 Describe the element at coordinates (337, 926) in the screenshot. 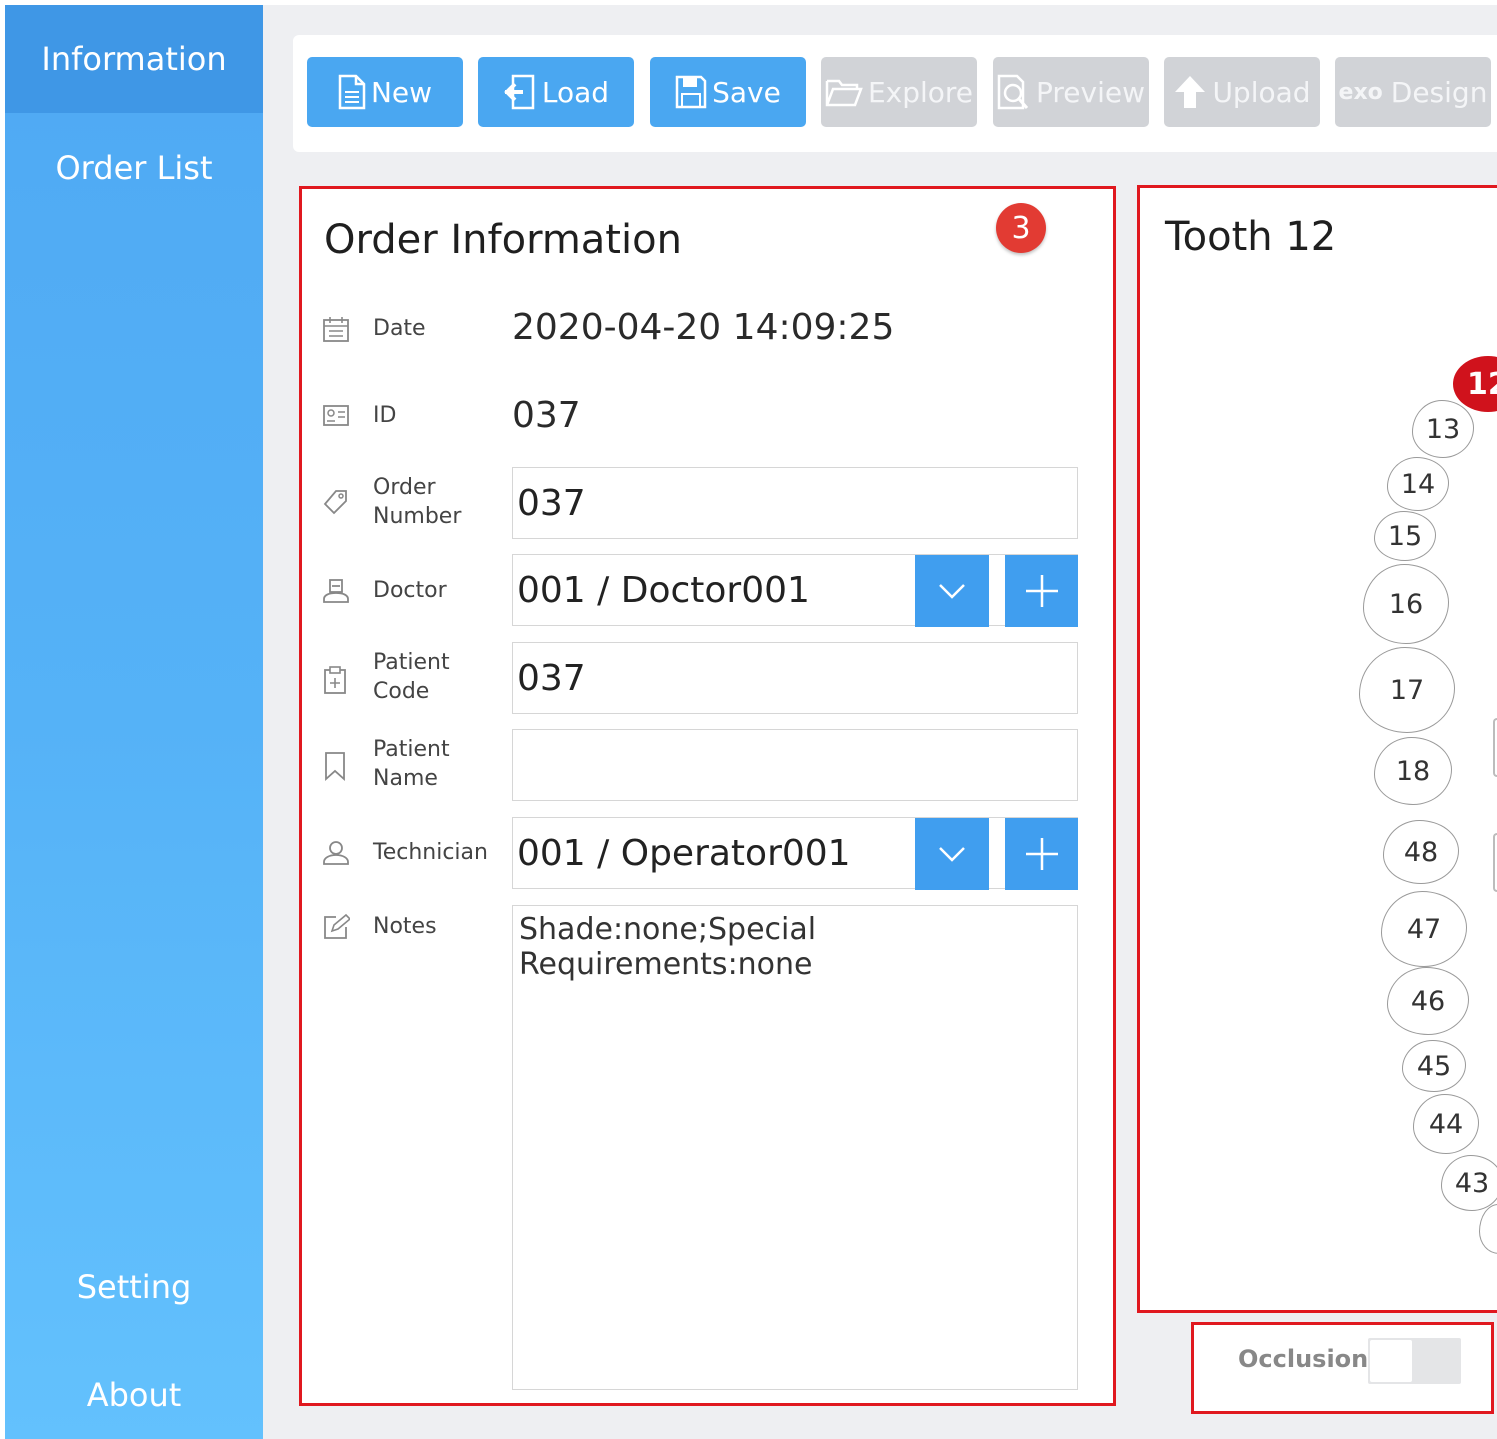

I see `edit-icon` at that location.